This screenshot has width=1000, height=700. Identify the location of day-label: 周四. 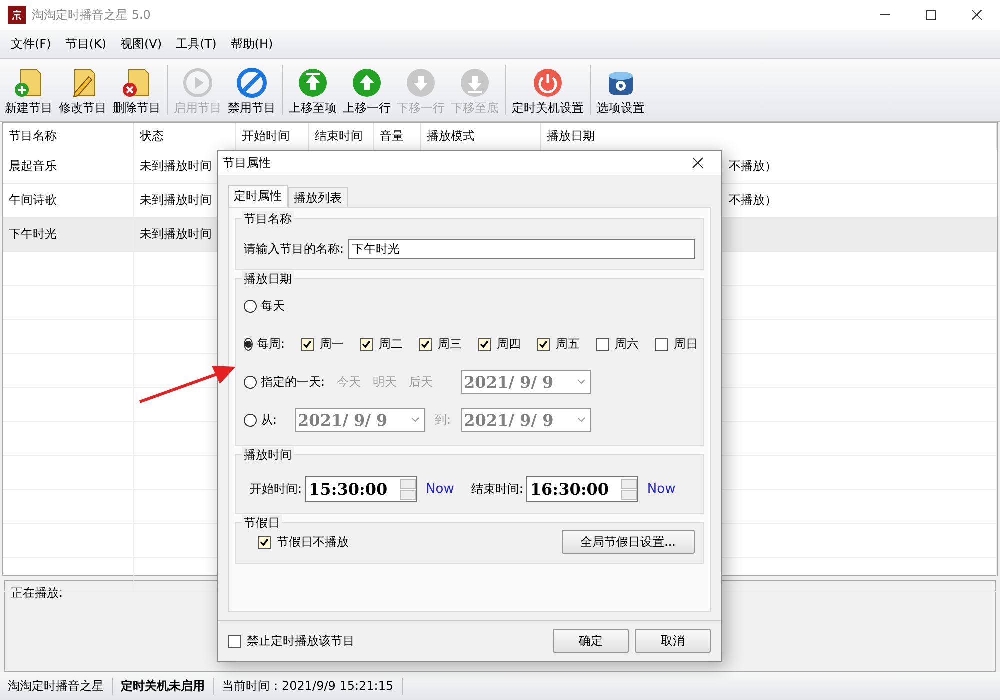
(509, 344).